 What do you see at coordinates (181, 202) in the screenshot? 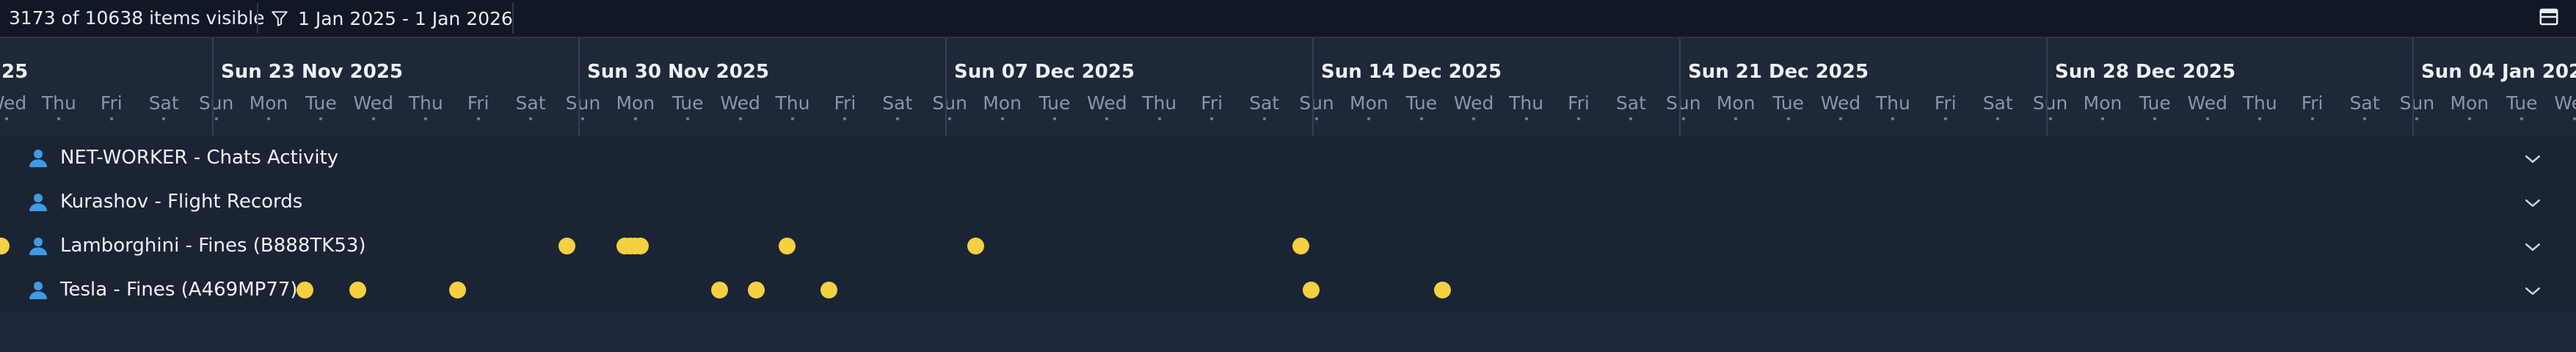
I see `row-label: Kurashov - Flight Records` at bounding box center [181, 202].